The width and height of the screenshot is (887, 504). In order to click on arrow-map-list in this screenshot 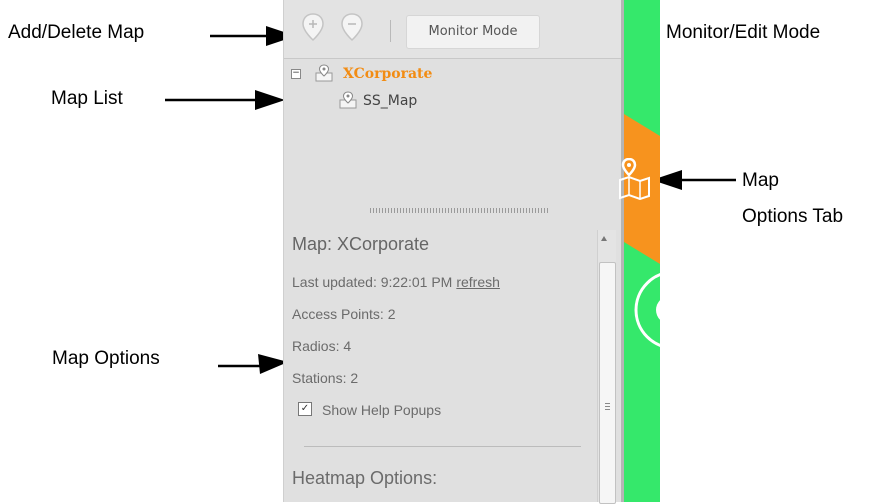, I will do `click(225, 100)`.